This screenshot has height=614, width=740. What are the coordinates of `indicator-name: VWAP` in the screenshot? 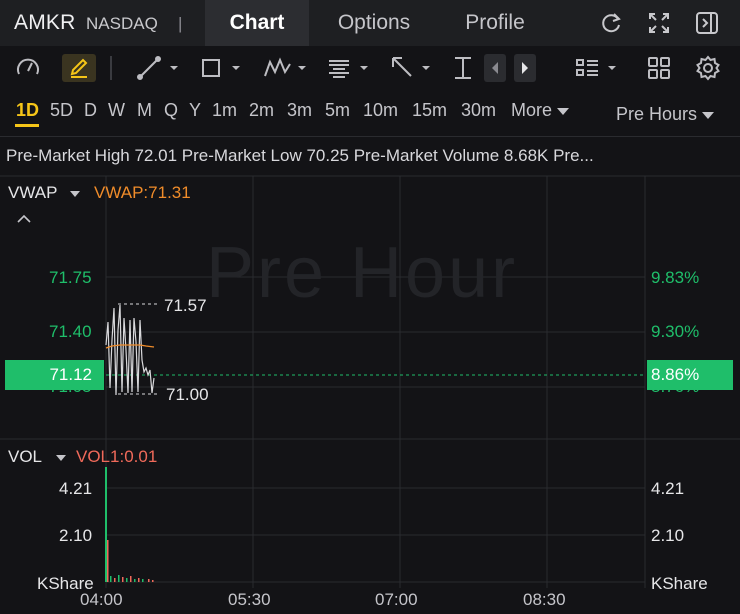 It's located at (33, 192).